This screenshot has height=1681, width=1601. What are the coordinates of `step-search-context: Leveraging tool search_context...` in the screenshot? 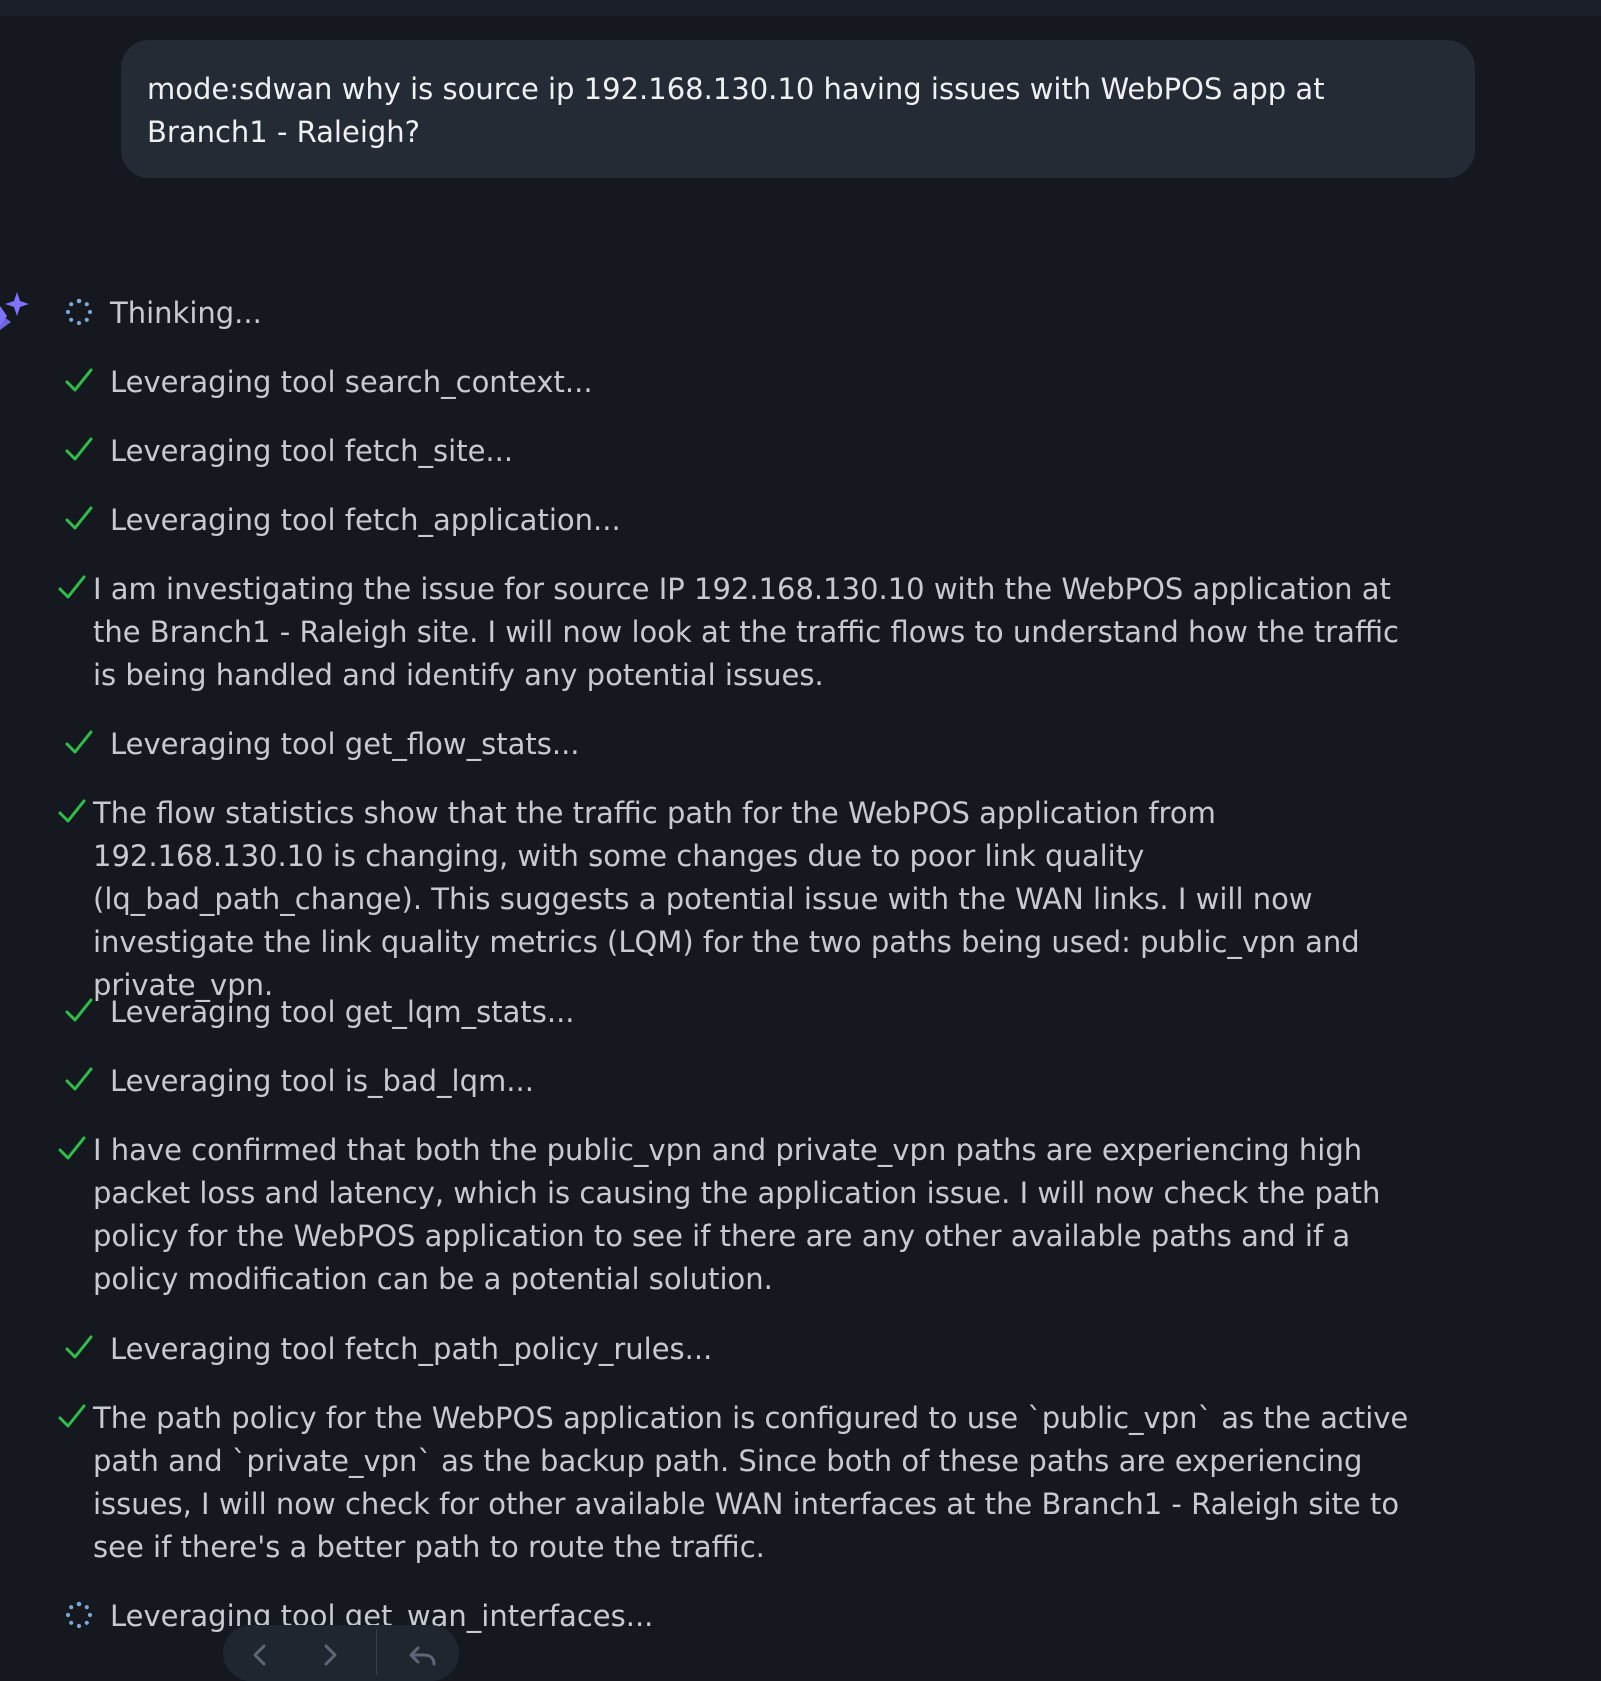 It's located at (351, 382).